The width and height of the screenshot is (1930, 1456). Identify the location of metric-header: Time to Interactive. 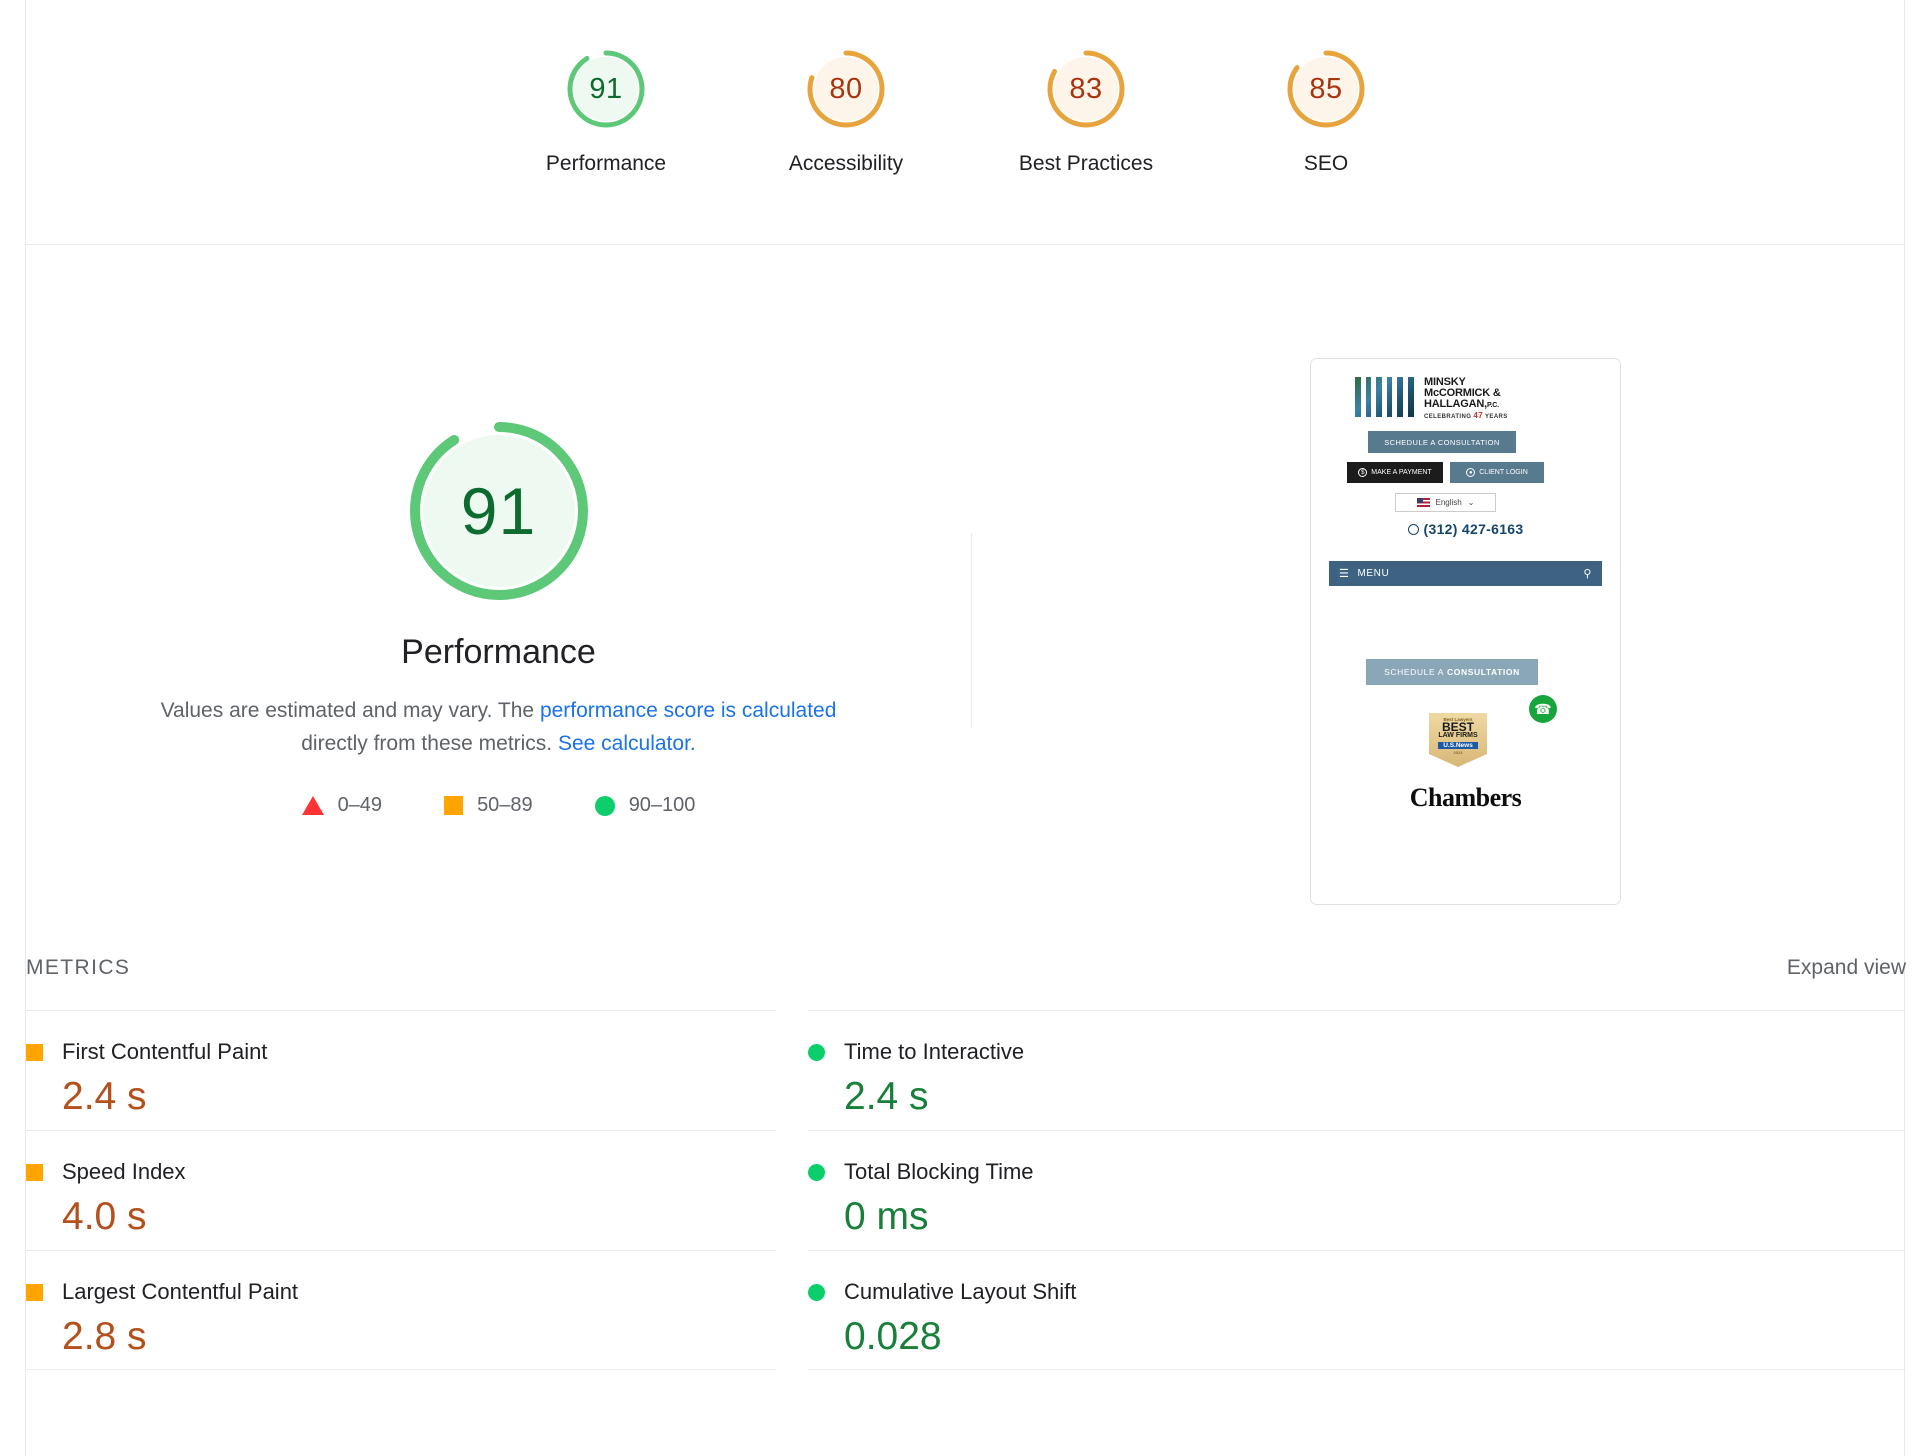
(1357, 1052).